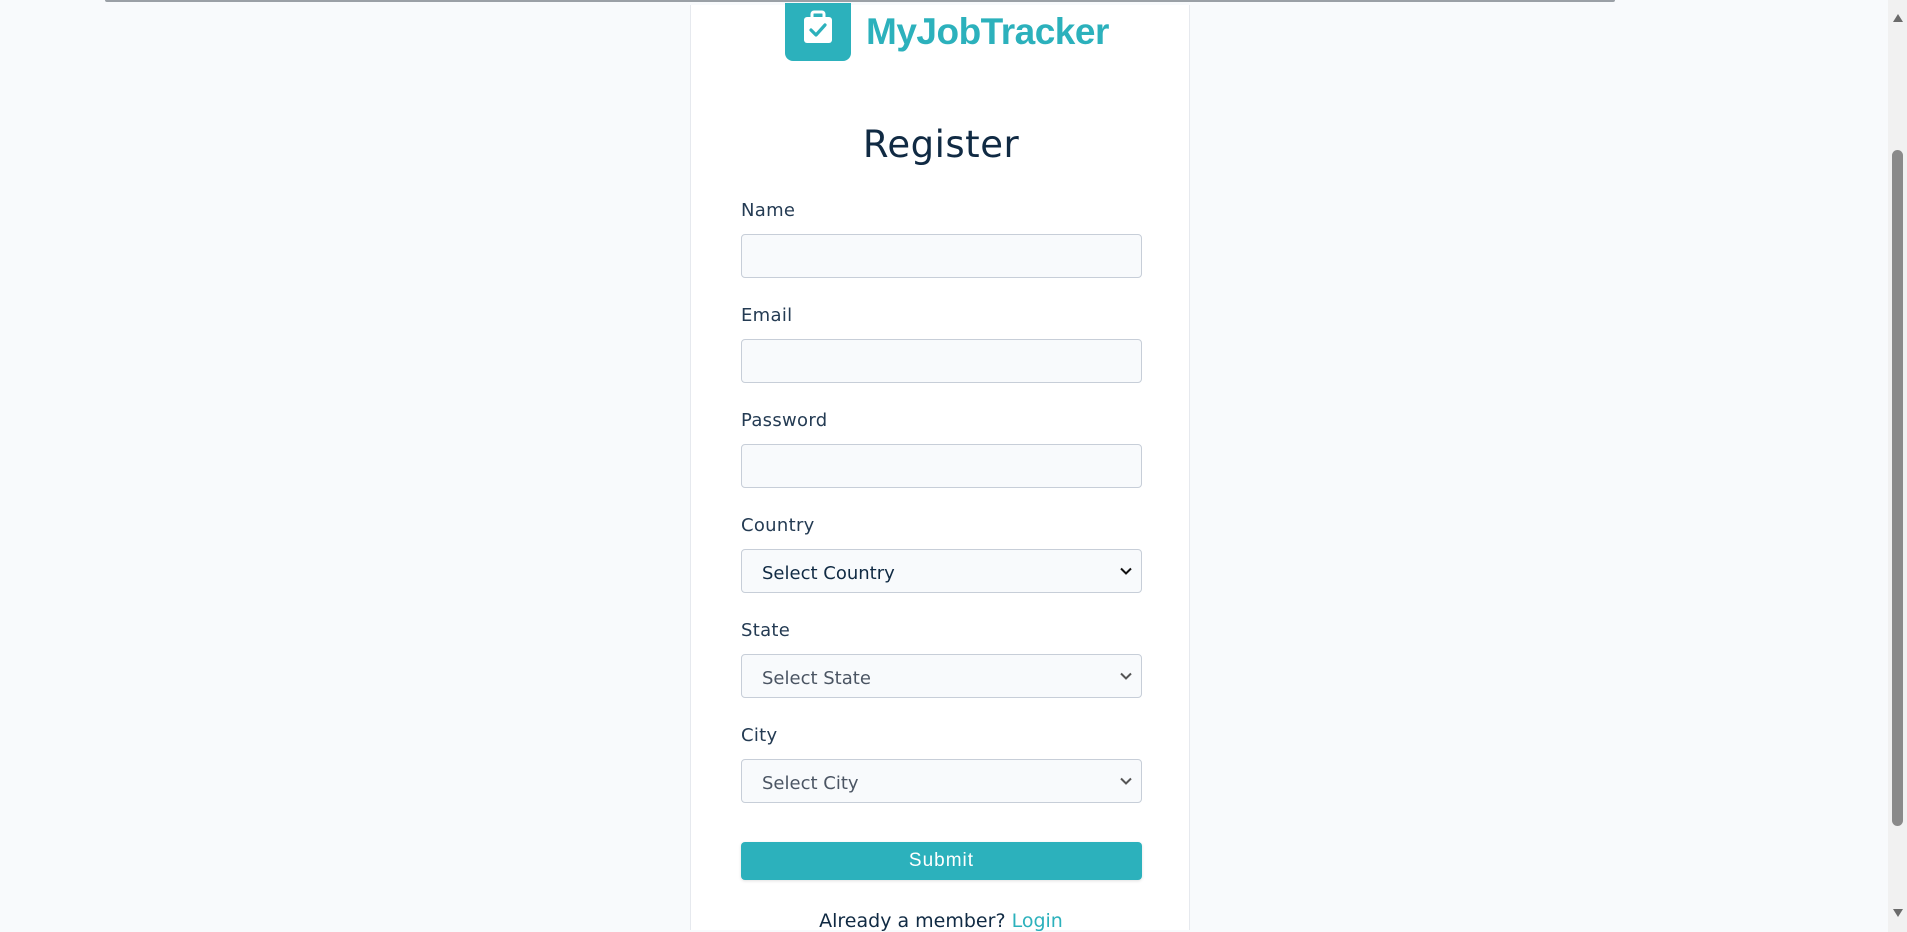 This screenshot has width=1907, height=932. Describe the element at coordinates (1037, 921) in the screenshot. I see `login-link: Login` at that location.